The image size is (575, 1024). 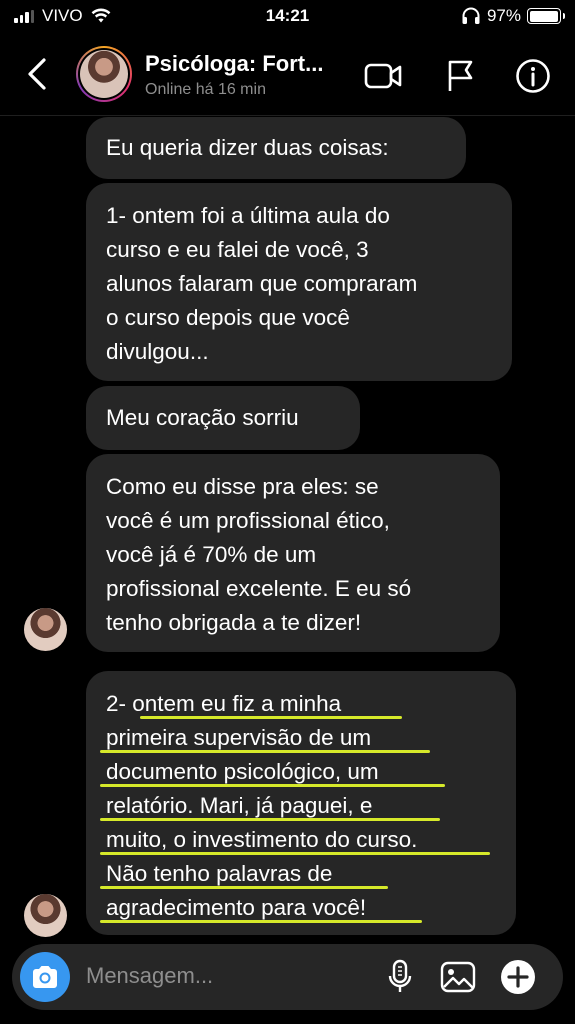 I want to click on gallery-button, so click(x=458, y=977).